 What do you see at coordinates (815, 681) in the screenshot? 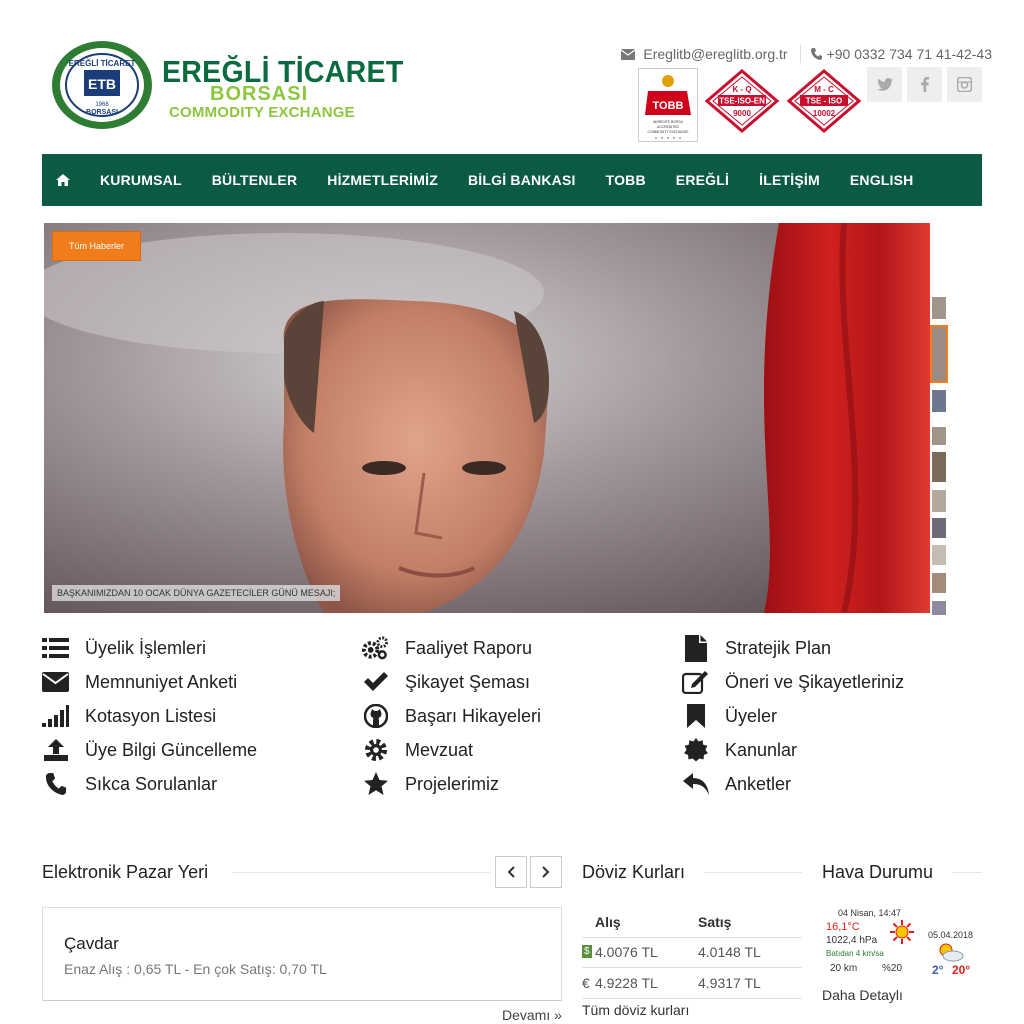
I see `link-label: Öneri ve Şikayetleriniz` at bounding box center [815, 681].